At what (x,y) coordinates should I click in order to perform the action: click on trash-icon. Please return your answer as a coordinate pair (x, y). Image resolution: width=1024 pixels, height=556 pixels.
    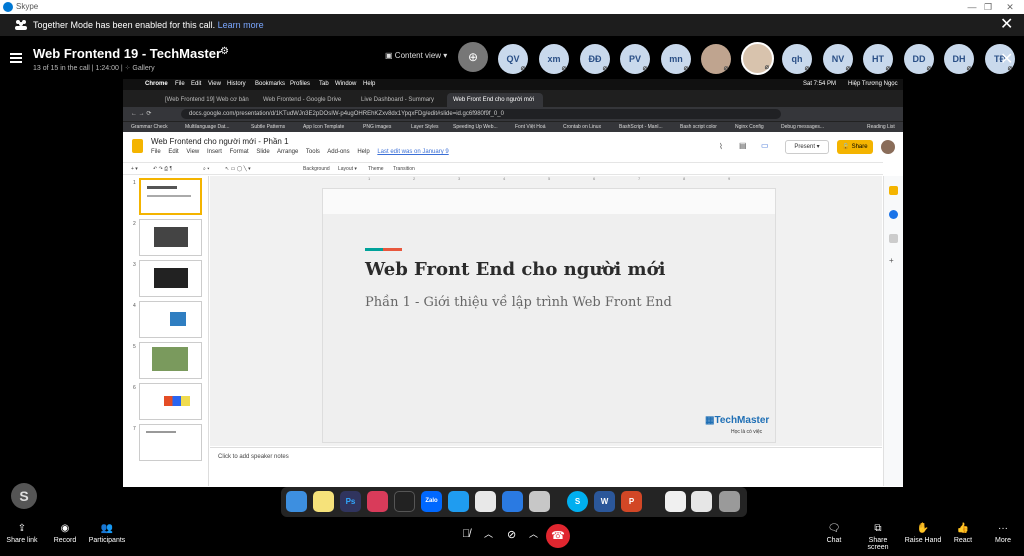
    Looking at the image, I should click on (729, 501).